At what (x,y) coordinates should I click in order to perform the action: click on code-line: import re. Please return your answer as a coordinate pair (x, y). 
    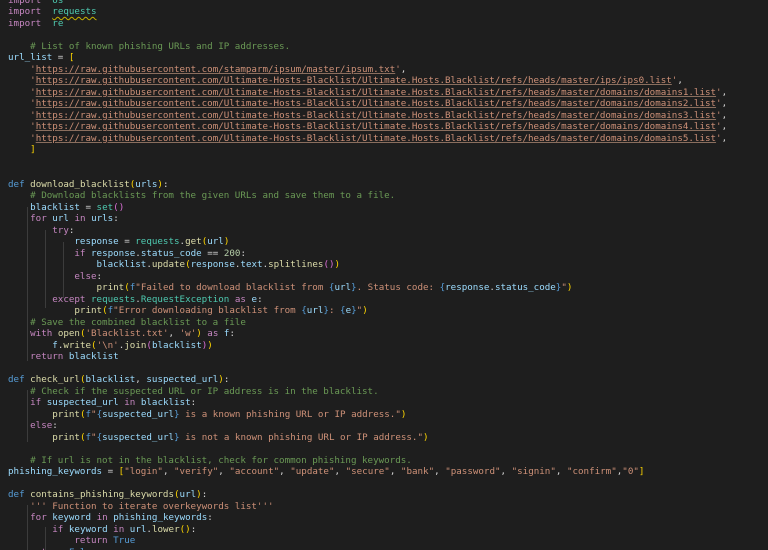
    Looking at the image, I should click on (388, 24).